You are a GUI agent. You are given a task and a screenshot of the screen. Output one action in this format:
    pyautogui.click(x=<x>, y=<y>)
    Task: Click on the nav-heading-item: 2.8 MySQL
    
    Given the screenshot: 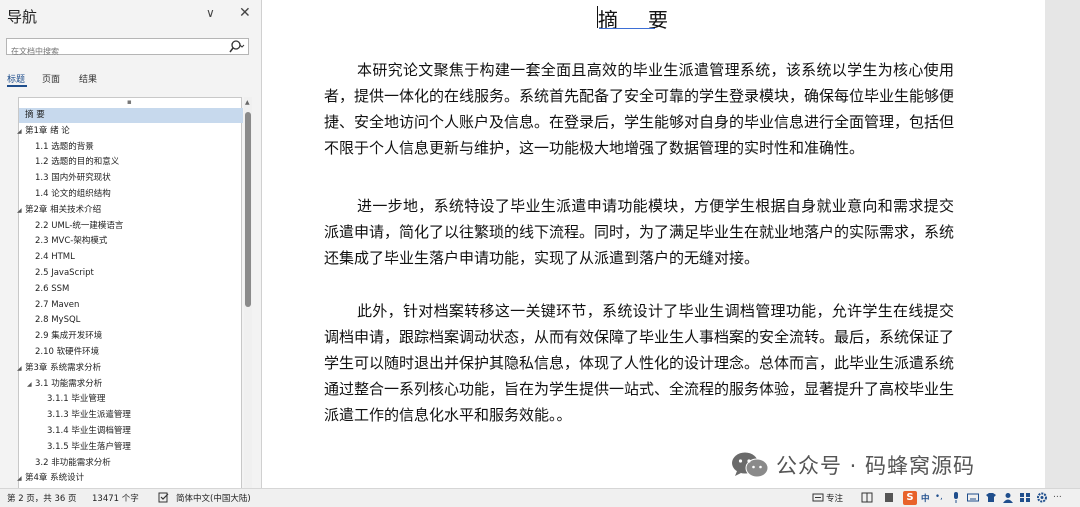 What is the action you would take?
    pyautogui.click(x=57, y=320)
    